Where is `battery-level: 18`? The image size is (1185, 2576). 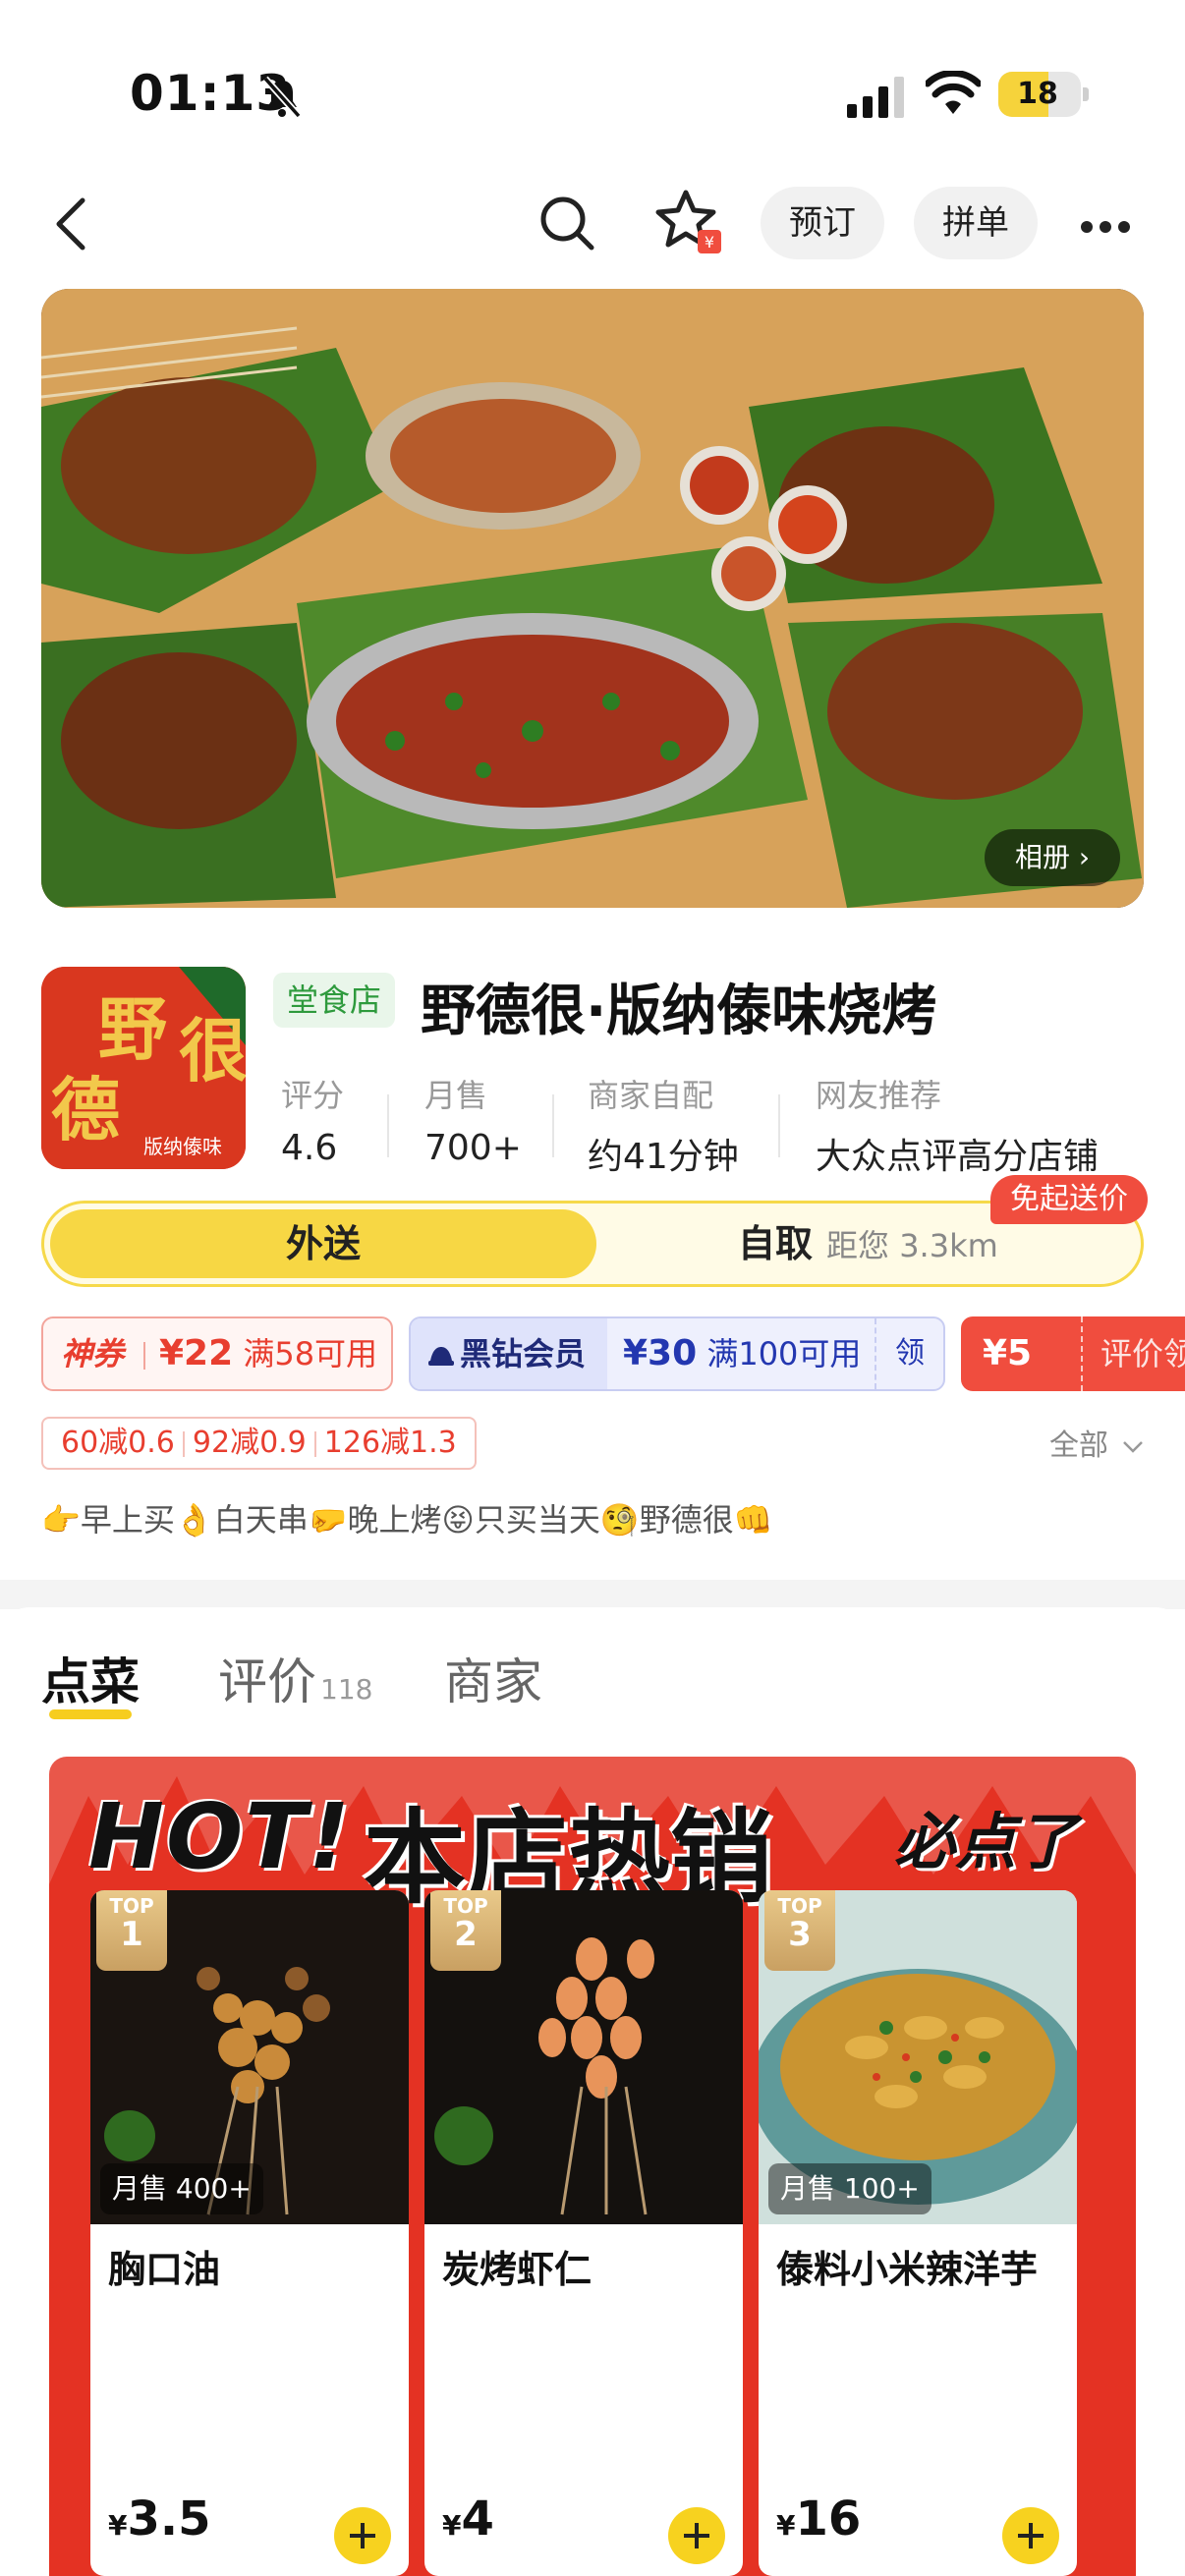 battery-level: 18 is located at coordinates (1038, 94).